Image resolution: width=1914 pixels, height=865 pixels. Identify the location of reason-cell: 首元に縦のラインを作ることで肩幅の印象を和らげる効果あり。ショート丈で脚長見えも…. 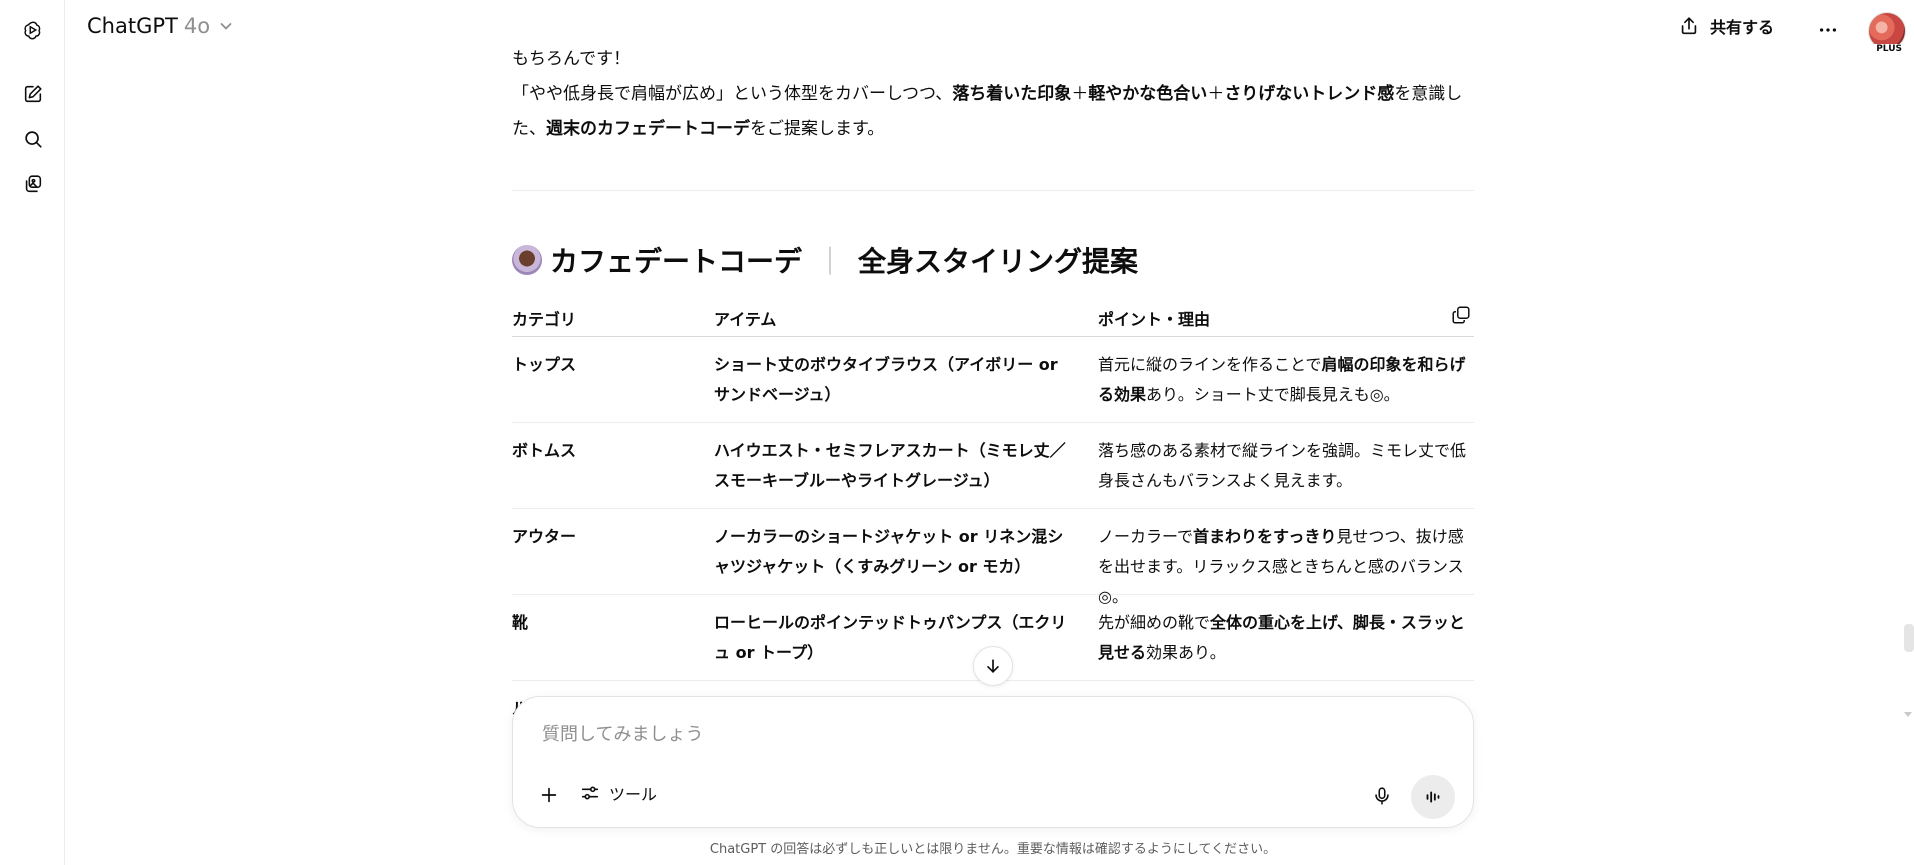
(1282, 379).